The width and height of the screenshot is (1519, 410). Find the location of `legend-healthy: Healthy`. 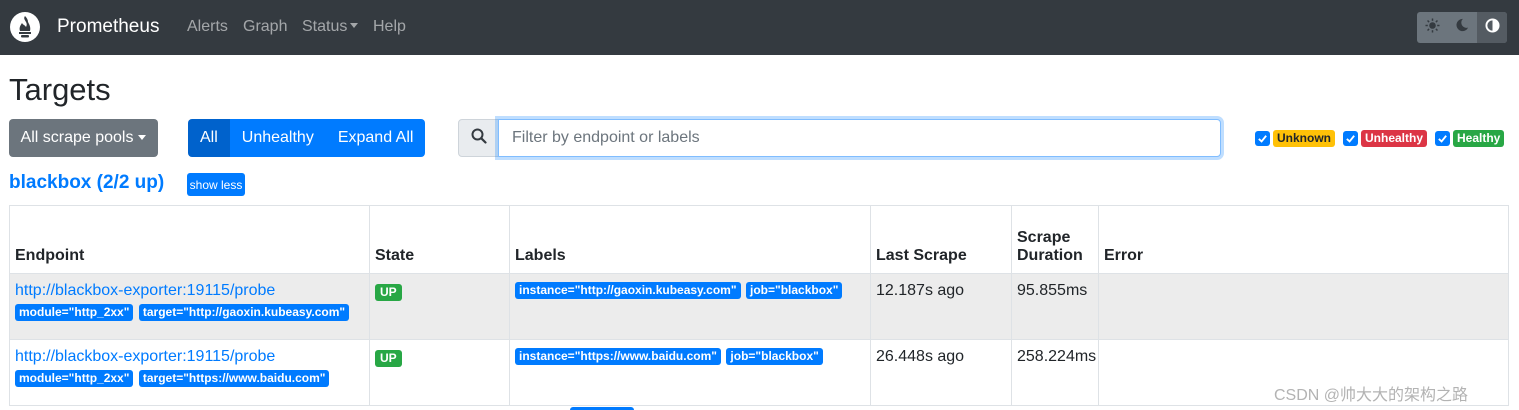

legend-healthy: Healthy is located at coordinates (1470, 138).